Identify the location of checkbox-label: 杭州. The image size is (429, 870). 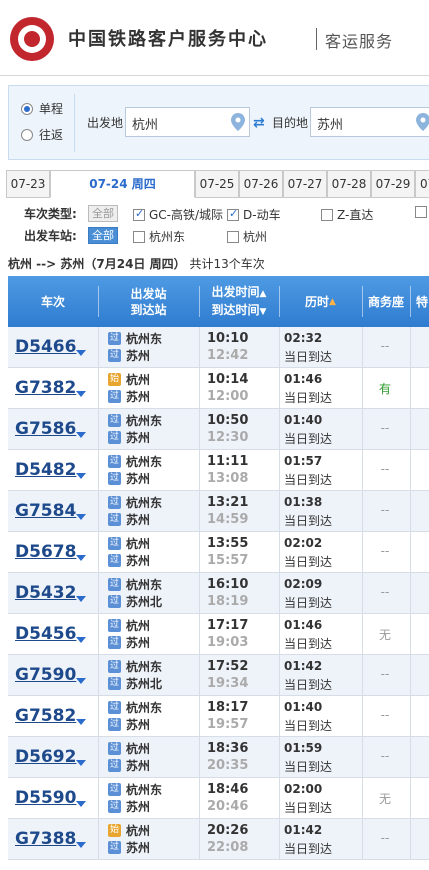
(255, 237).